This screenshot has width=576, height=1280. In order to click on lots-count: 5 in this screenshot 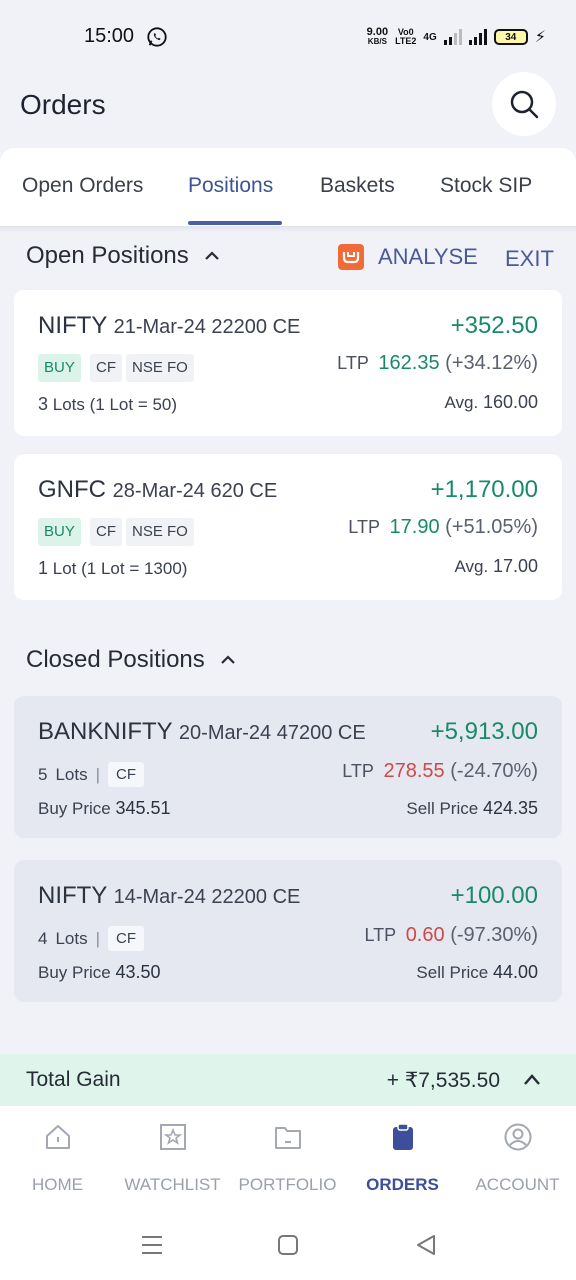, I will do `click(43, 774)`.